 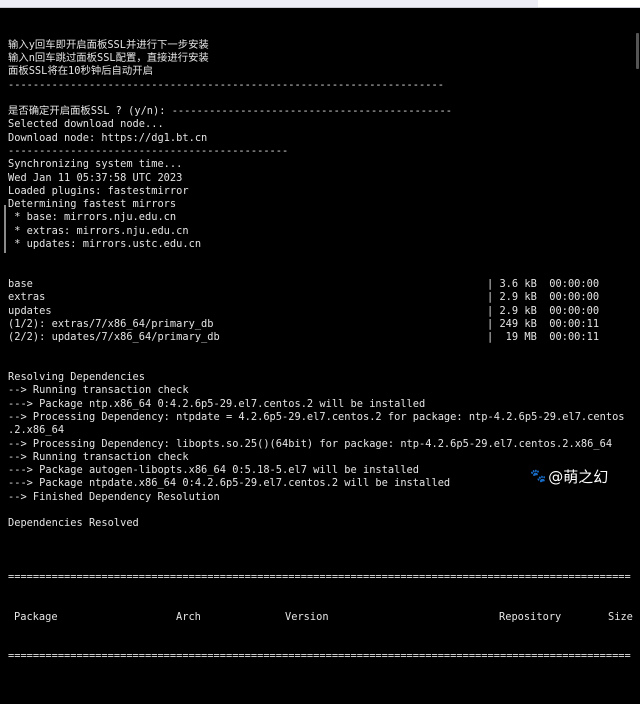 What do you see at coordinates (108, 137) in the screenshot?
I see `terminal-line: Download node: https://dg1.bt.cn` at bounding box center [108, 137].